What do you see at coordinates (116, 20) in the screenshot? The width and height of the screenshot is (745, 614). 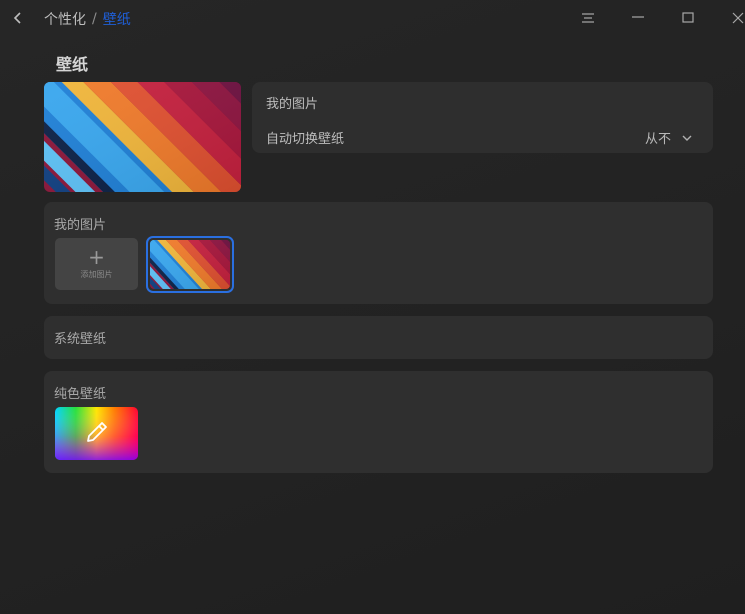 I see `breadcrumb-current: 壁纸` at bounding box center [116, 20].